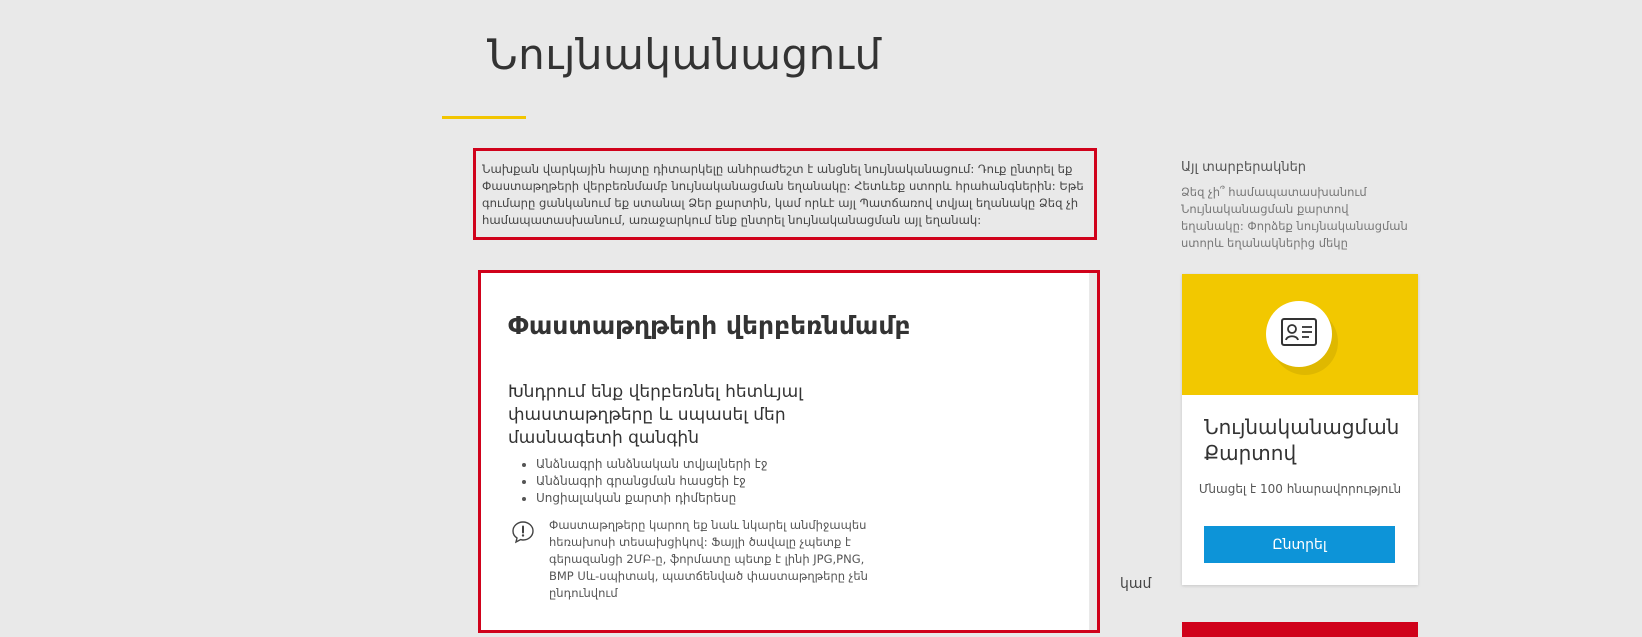  Describe the element at coordinates (1300, 629) in the screenshot. I see `next-option-card` at that location.